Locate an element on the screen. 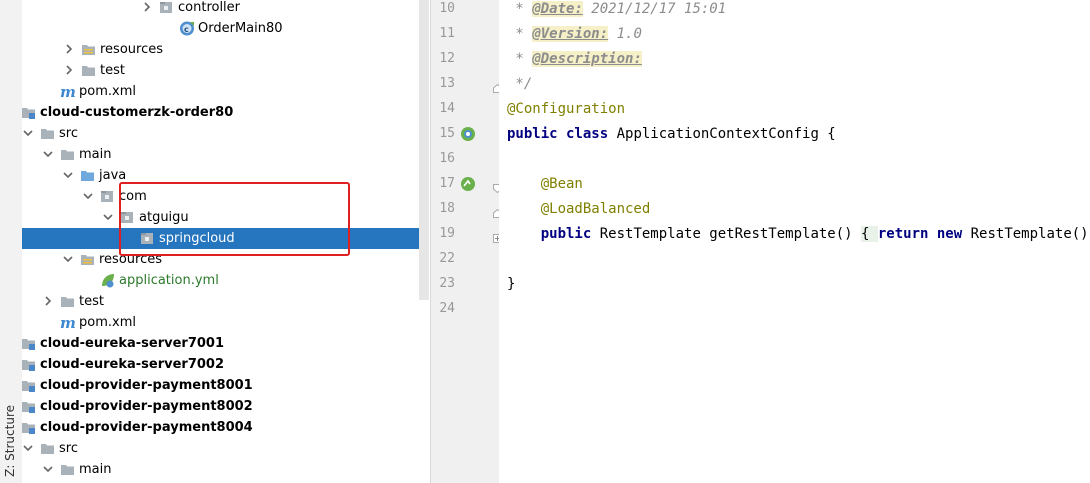 This screenshot has height=483, width=1090. source-folder-icon is located at coordinates (88, 175).